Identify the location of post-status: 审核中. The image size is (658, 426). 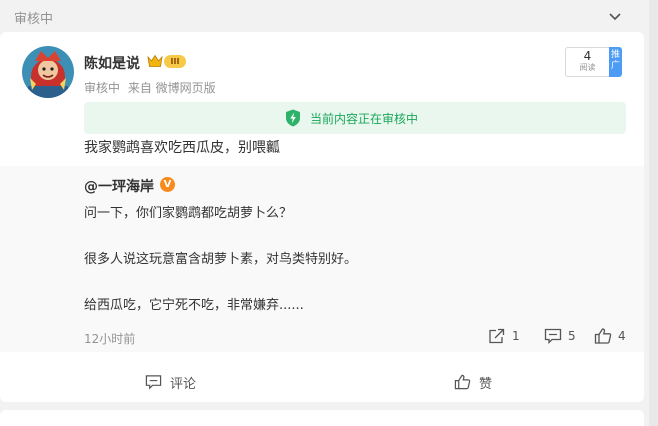
(102, 88).